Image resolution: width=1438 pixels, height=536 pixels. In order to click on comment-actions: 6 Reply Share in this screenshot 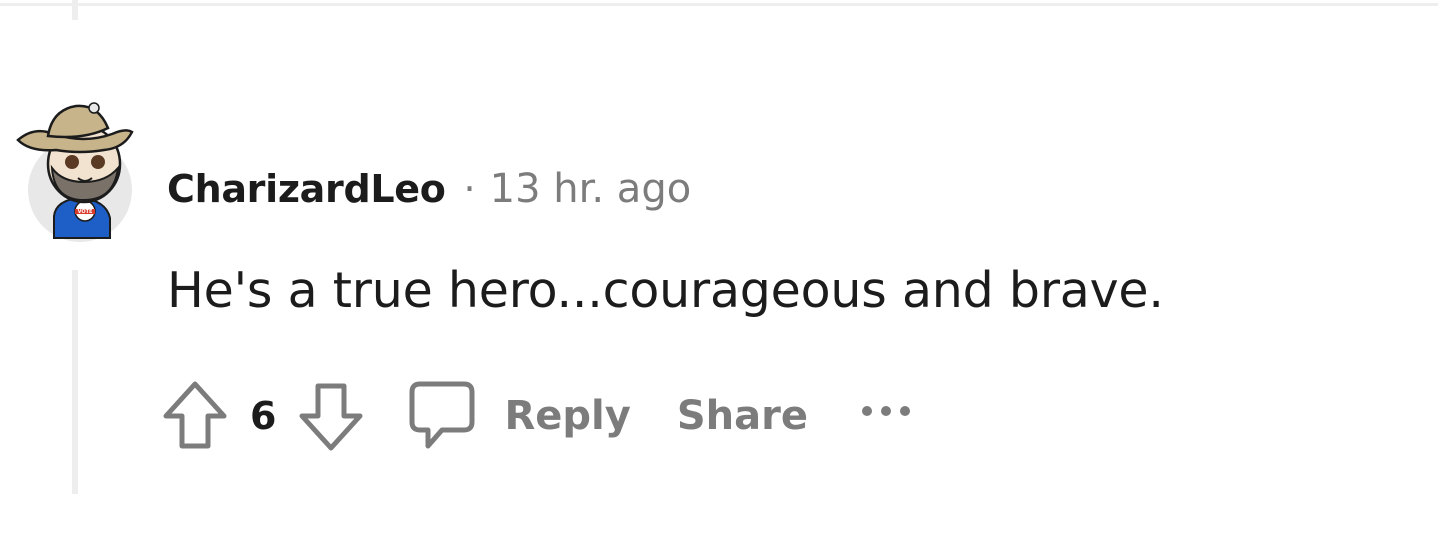, I will do `click(535, 416)`.